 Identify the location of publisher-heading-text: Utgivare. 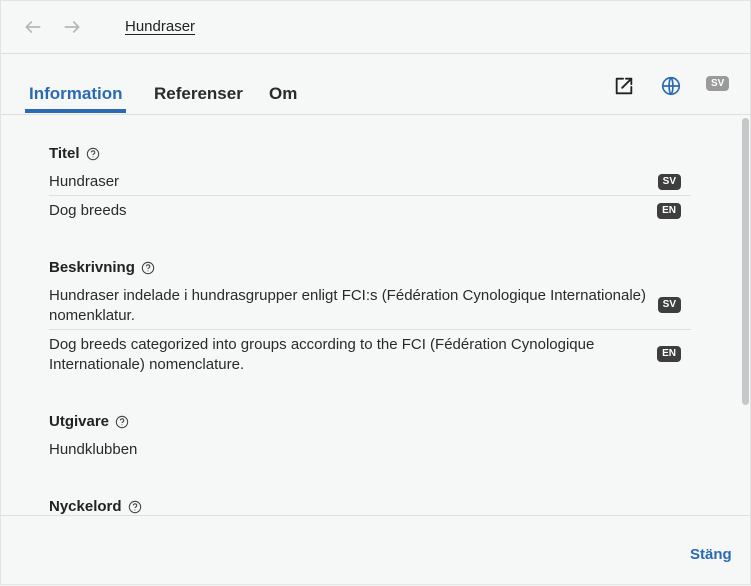
(79, 421).